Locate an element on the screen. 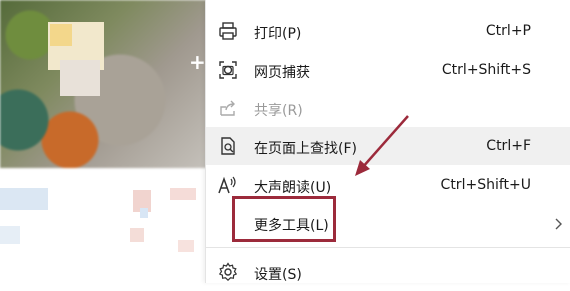  highlight-box is located at coordinates (284, 219).